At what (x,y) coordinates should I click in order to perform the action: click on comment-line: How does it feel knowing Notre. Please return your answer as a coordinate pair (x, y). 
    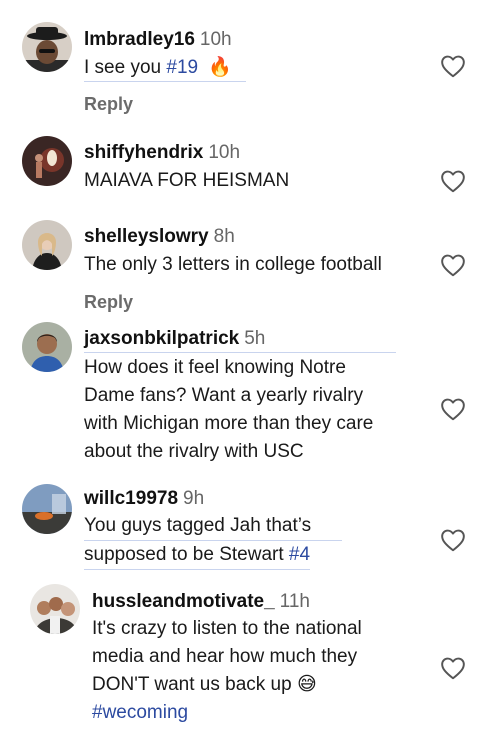
    Looking at the image, I should click on (215, 367).